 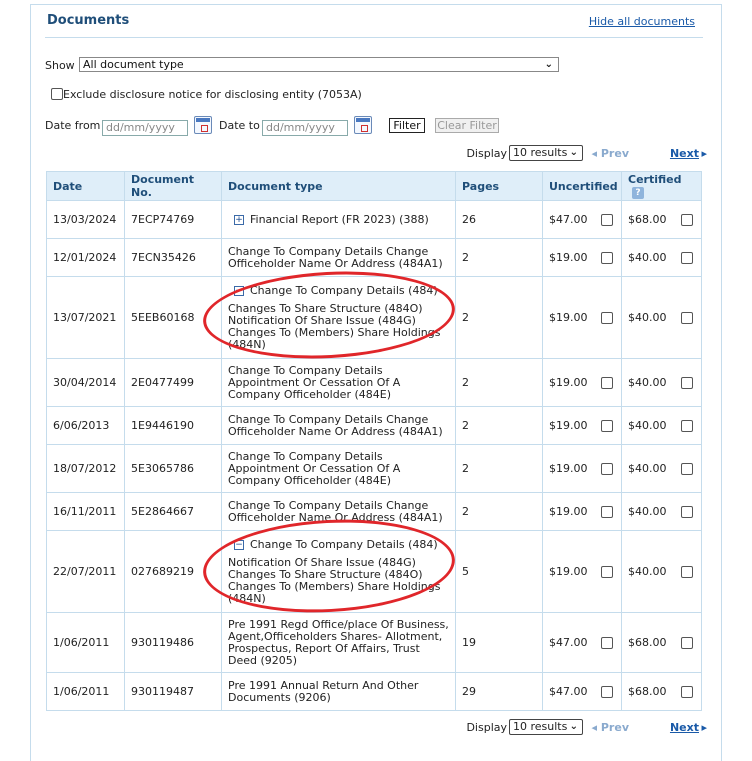 What do you see at coordinates (173, 691) in the screenshot?
I see `document-number-cell: 930119487` at bounding box center [173, 691].